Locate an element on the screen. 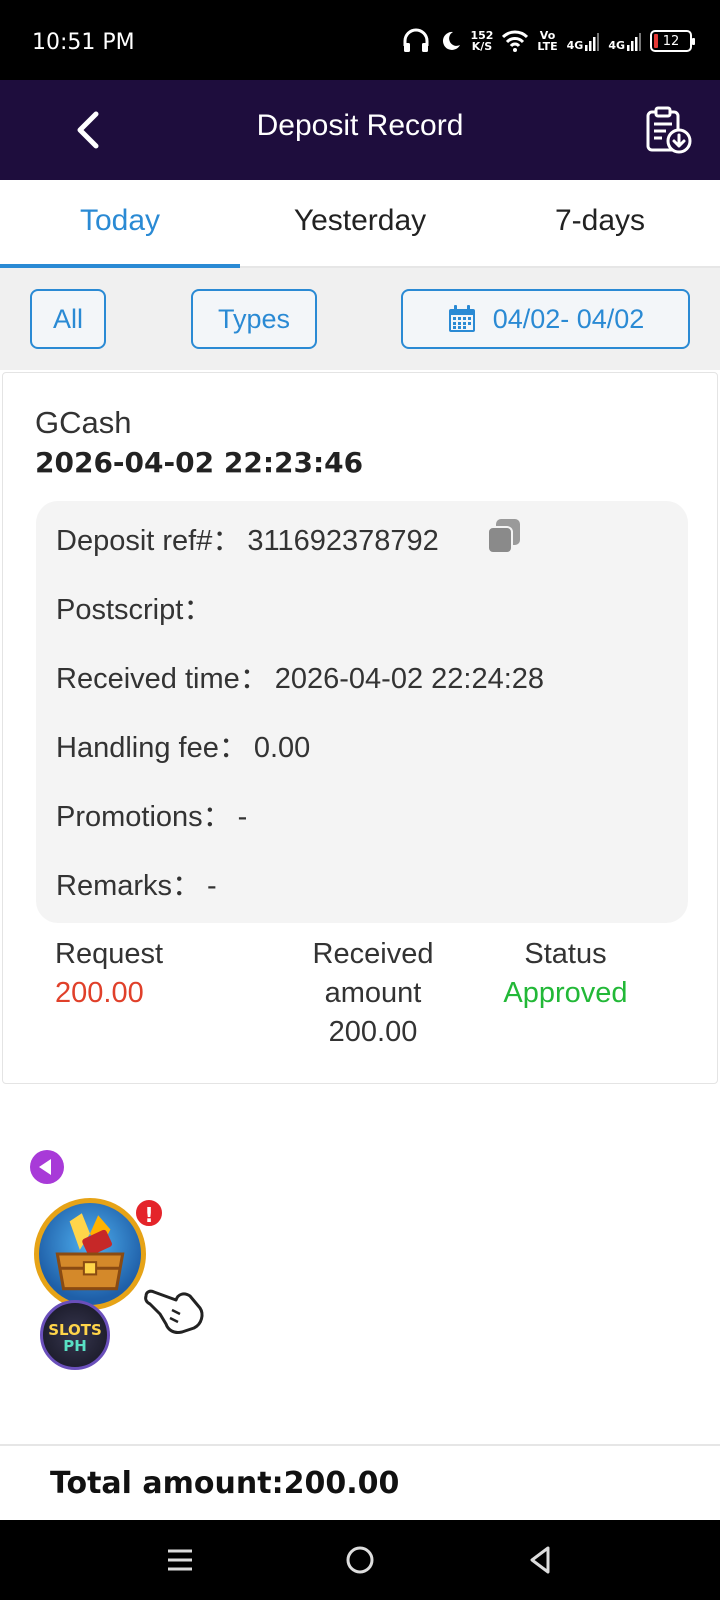 The height and width of the screenshot is (1600, 720). total-amount: Total amount:200.00 is located at coordinates (225, 1483).